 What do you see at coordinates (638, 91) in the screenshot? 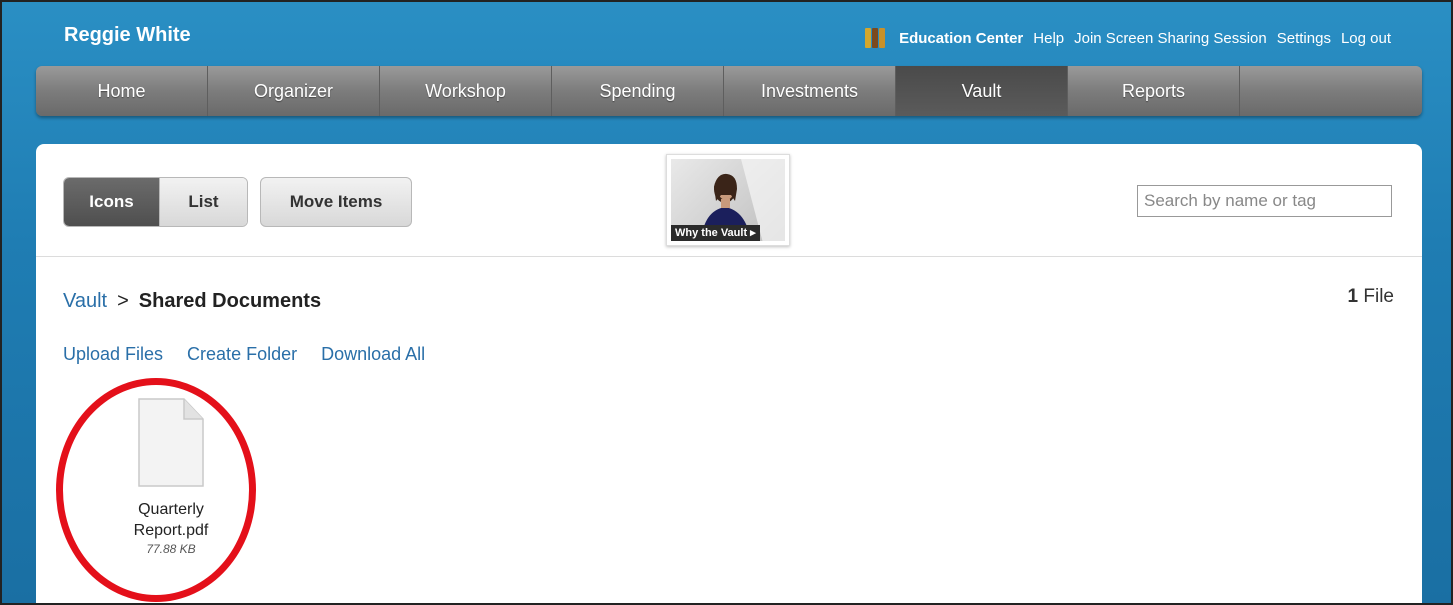
I see `nav-spending: Spending` at bounding box center [638, 91].